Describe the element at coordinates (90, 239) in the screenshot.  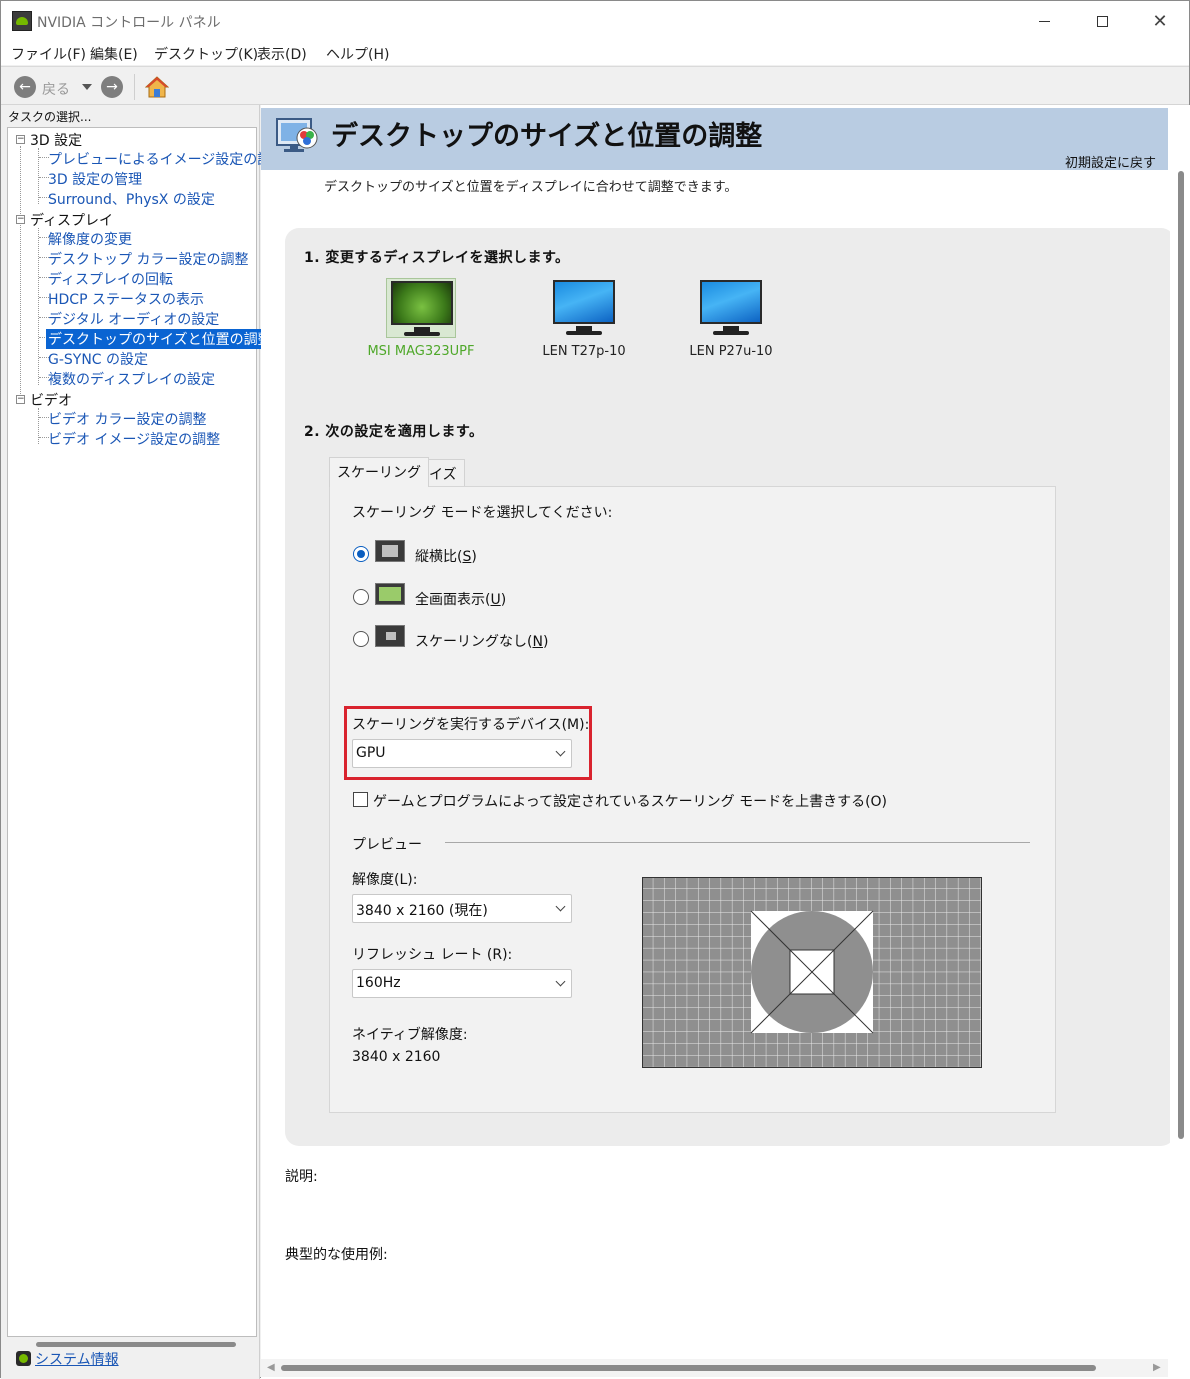
I see `tree-item-change-resolution: 解像度の変更` at that location.